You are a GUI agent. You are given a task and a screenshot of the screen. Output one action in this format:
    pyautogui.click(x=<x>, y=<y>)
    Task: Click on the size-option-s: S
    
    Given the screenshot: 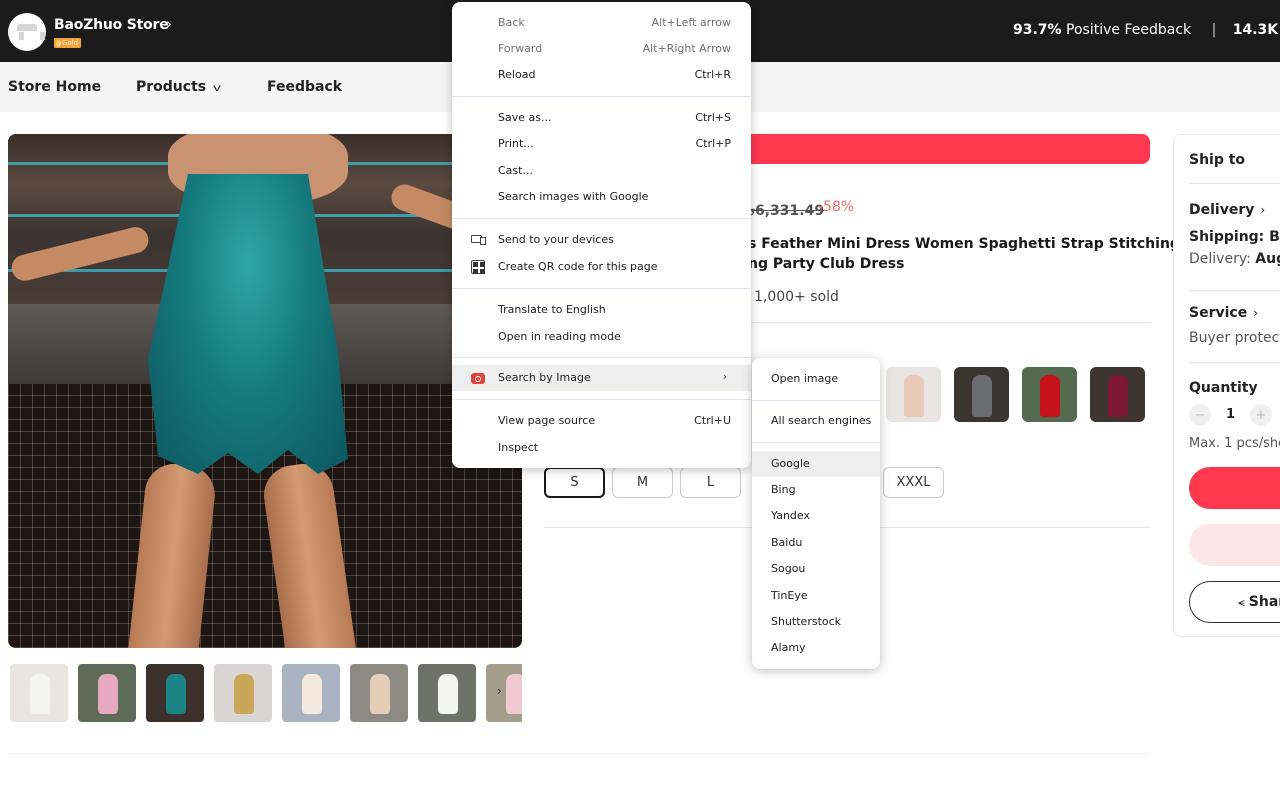 What is the action you would take?
    pyautogui.click(x=574, y=482)
    